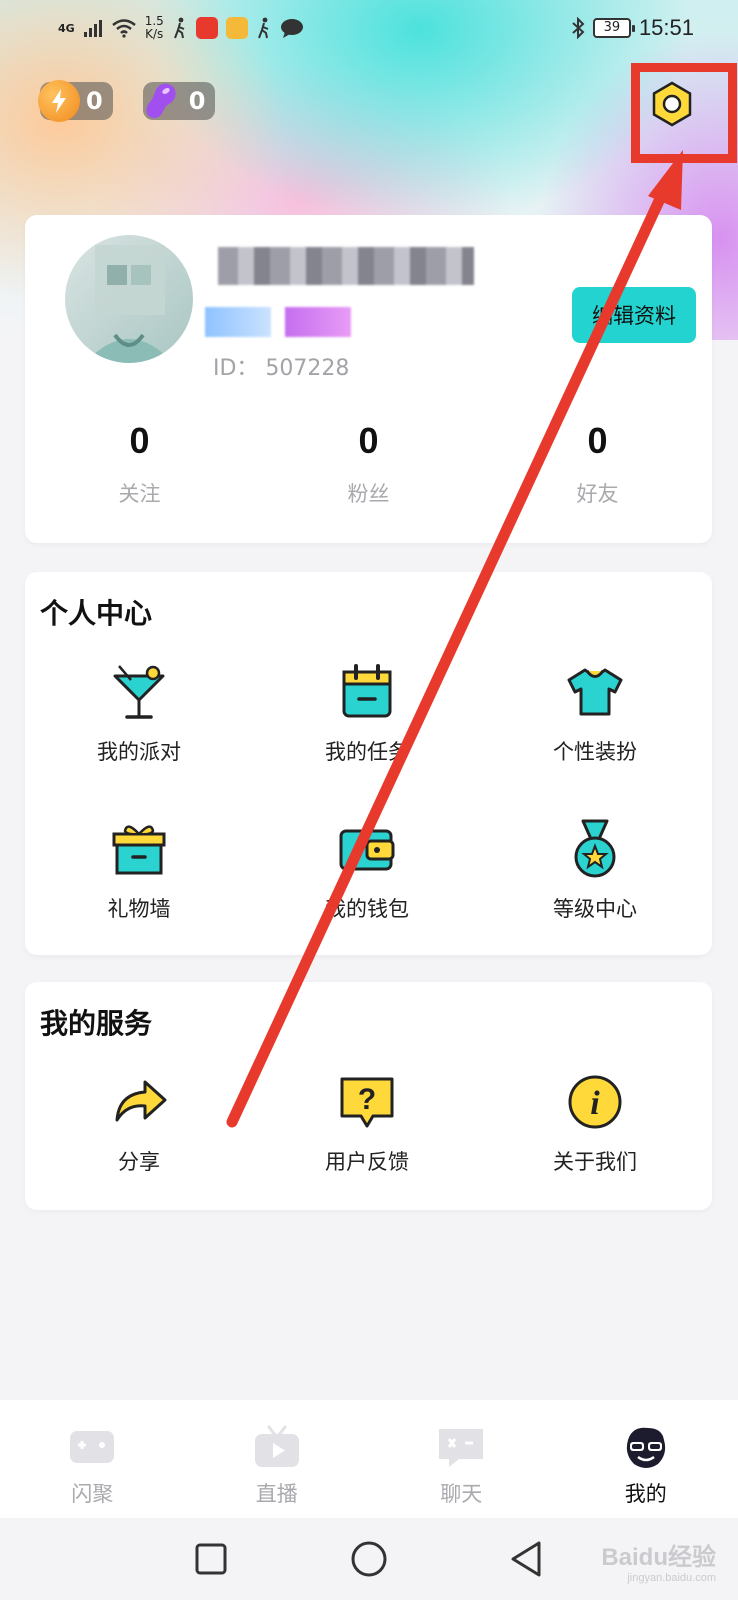 Image resolution: width=738 pixels, height=1600 pixels. What do you see at coordinates (139, 849) in the screenshot?
I see `gift-icon` at bounding box center [139, 849].